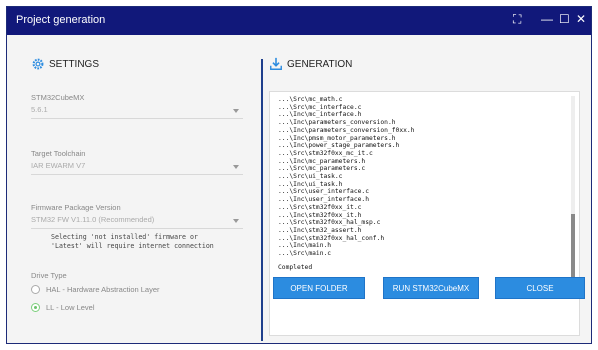  I want to click on log-status: Completed, so click(295, 267).